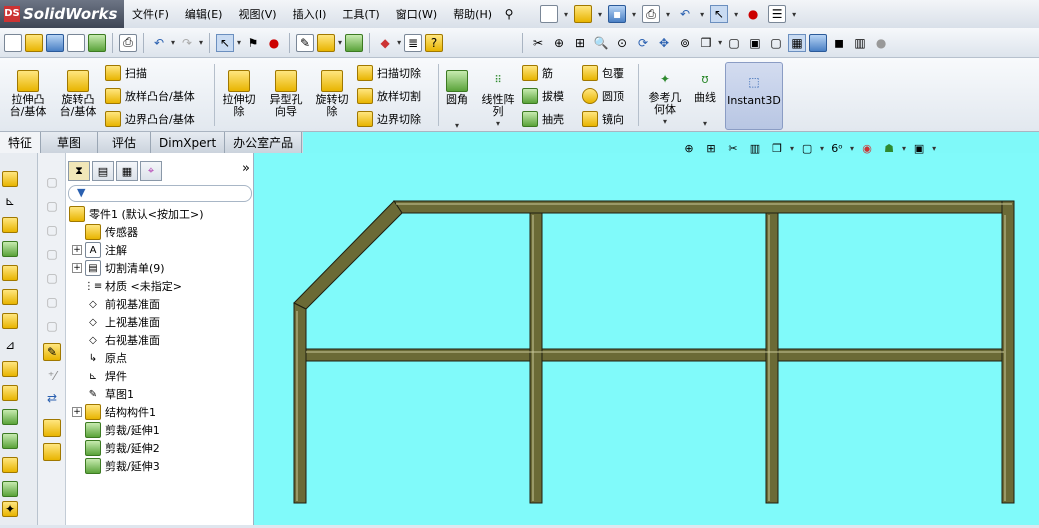 Image resolution: width=1039 pixels, height=528 pixels. What do you see at coordinates (622, 43) in the screenshot?
I see `zoom-selection-icon: ⊙` at bounding box center [622, 43].